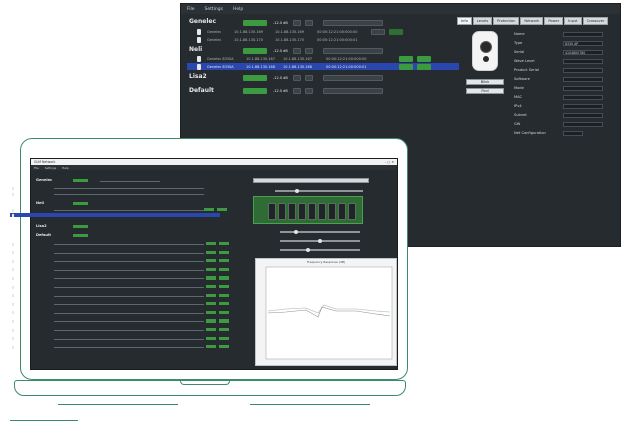  Describe the element at coordinates (309, 91) in the screenshot. I see `group-default-dim` at that location.